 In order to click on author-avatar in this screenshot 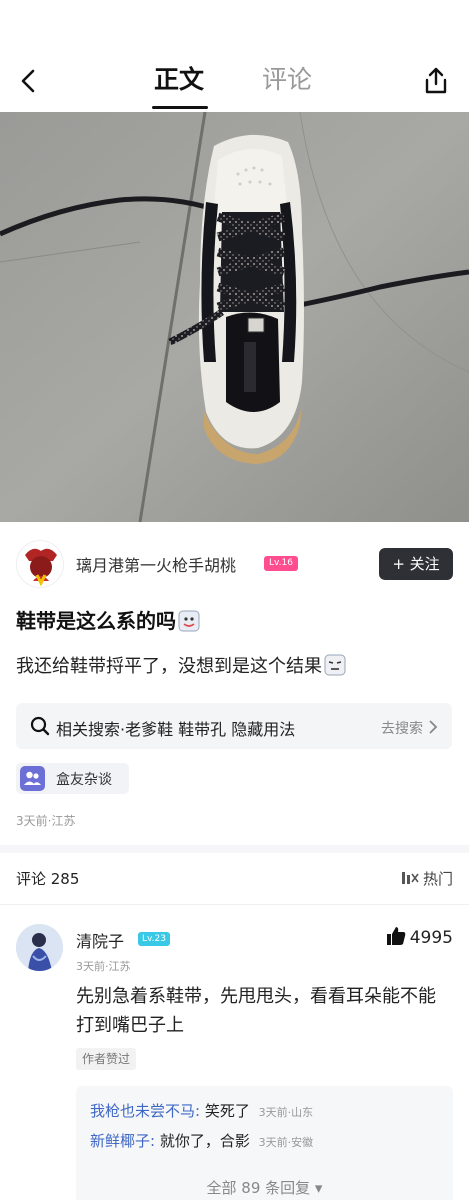, I will do `click(40, 564)`.